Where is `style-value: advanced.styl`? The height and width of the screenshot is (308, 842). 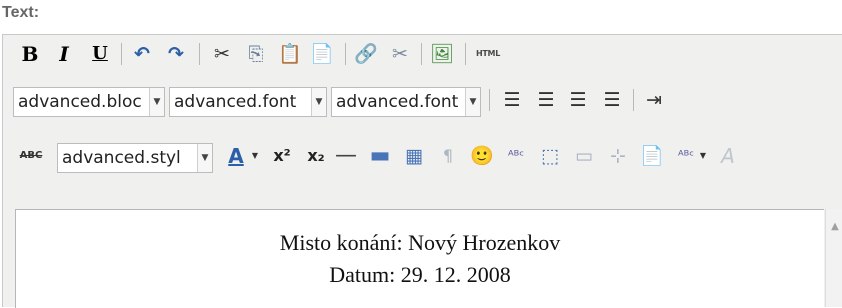
style-value: advanced.styl is located at coordinates (121, 158).